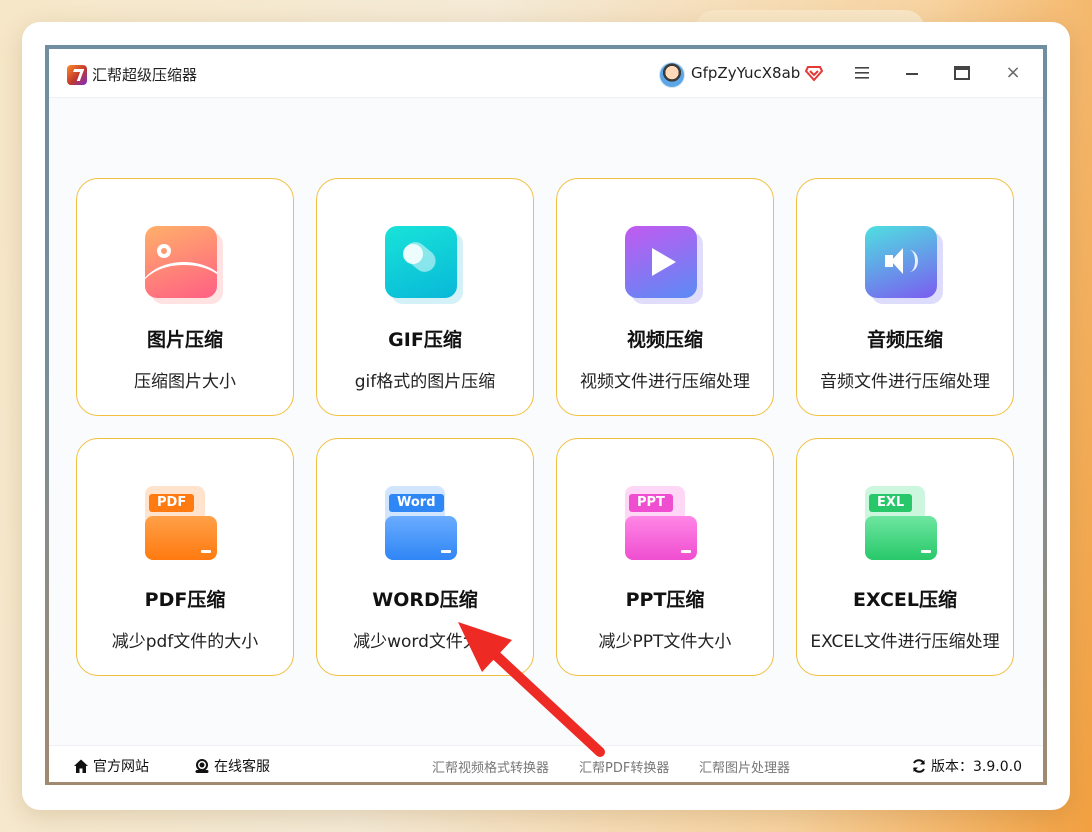  What do you see at coordinates (81, 766) in the screenshot?
I see `home-icon` at bounding box center [81, 766].